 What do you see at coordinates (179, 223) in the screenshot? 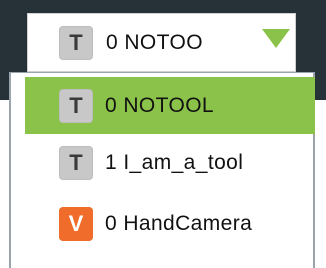
I see `option-label: 0 HandCamera` at bounding box center [179, 223].